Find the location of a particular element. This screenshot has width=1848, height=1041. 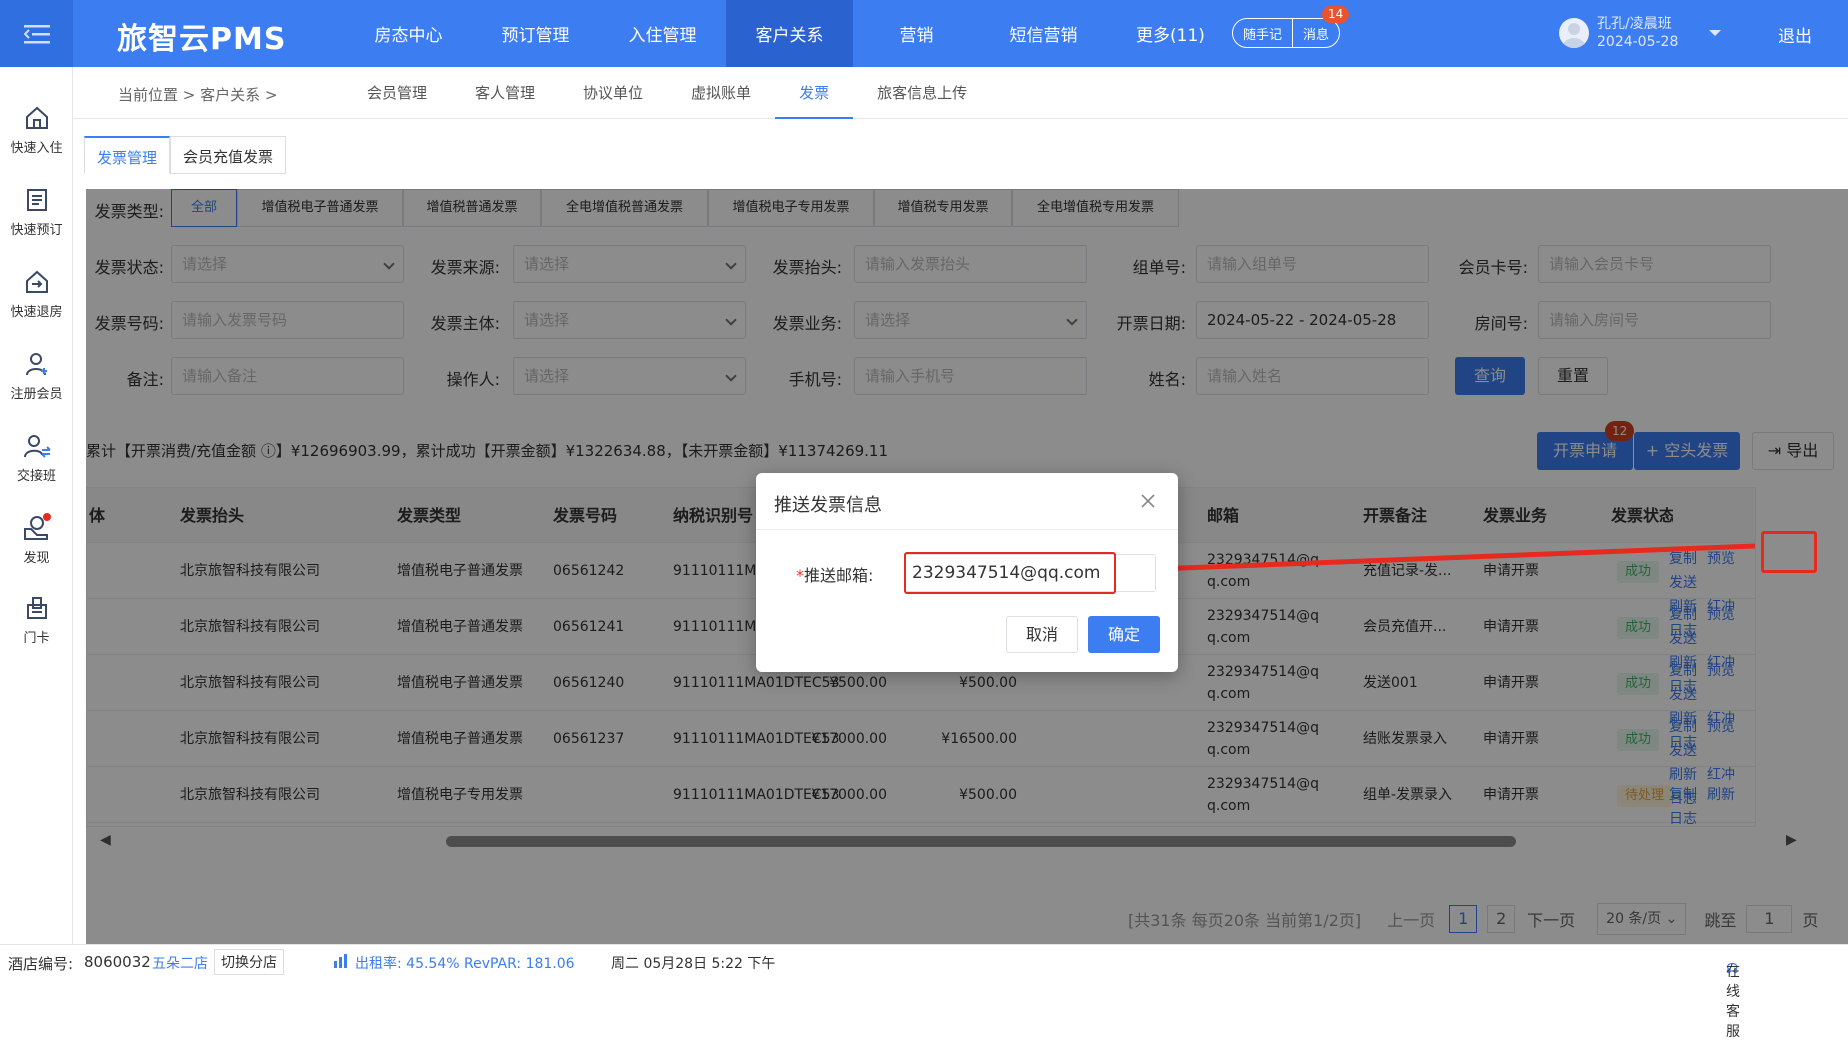

exit-home-icon is located at coordinates (36, 281).